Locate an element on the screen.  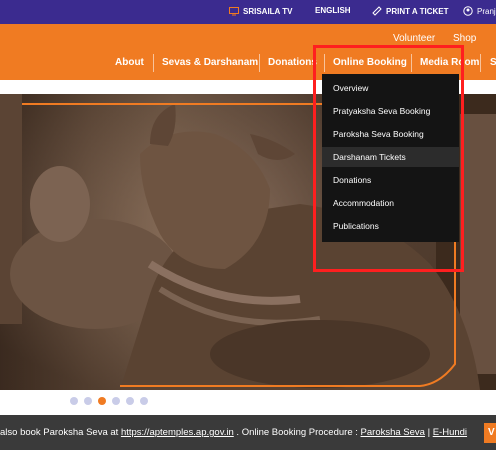
print-ticket-link: PRINT A TICKET is located at coordinates (410, 11).